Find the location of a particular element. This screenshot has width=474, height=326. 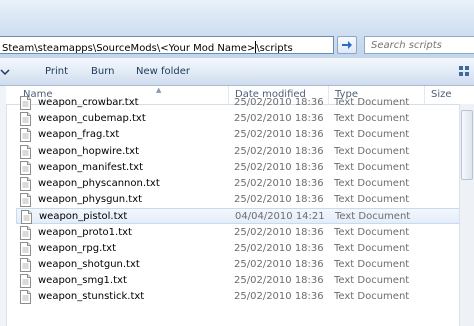

sort-ascending-icon: ▲ is located at coordinates (159, 90).